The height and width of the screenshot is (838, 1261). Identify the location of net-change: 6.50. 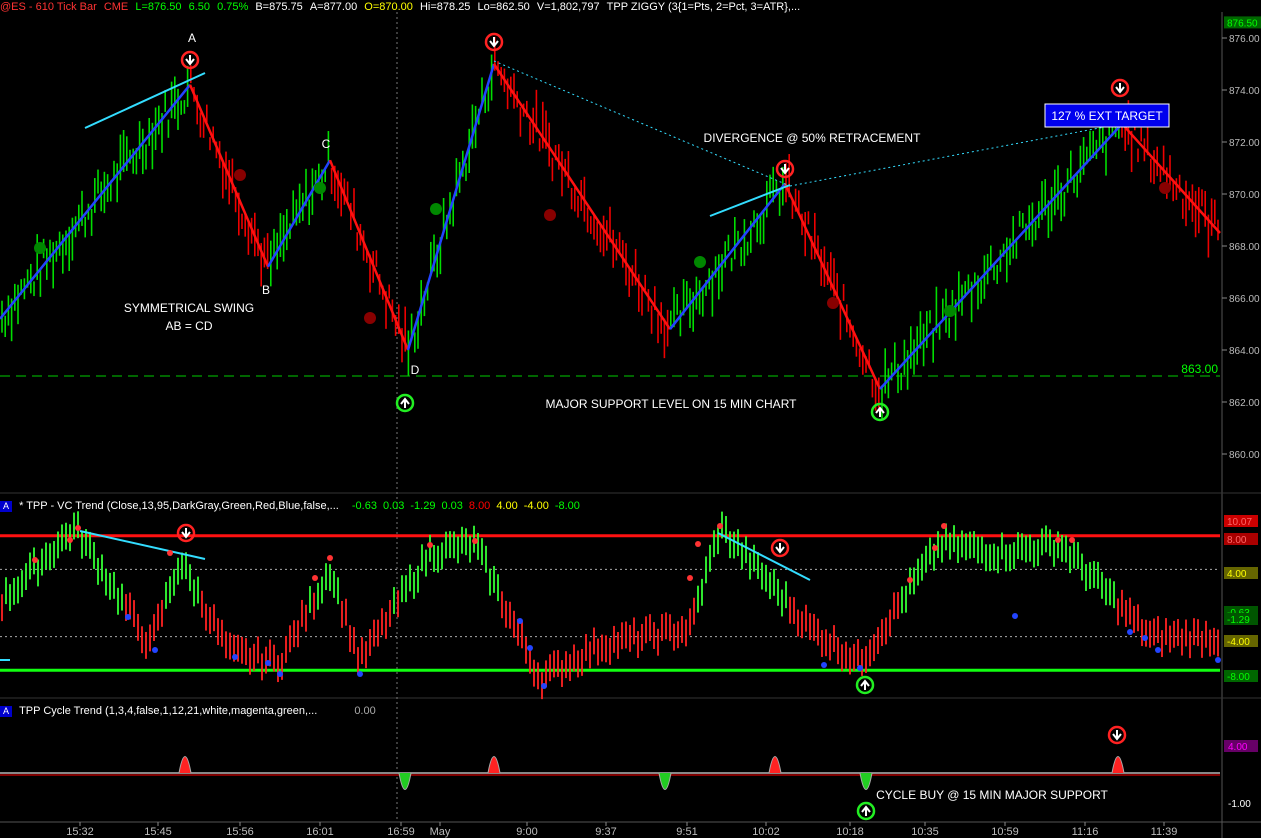
(199, 7).